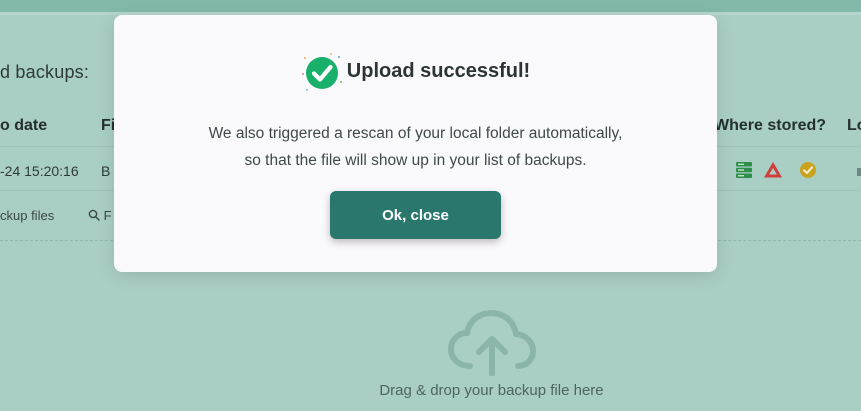 This screenshot has width=861, height=411. What do you see at coordinates (438, 70) in the screenshot?
I see `dialog-title: Upload successful!` at bounding box center [438, 70].